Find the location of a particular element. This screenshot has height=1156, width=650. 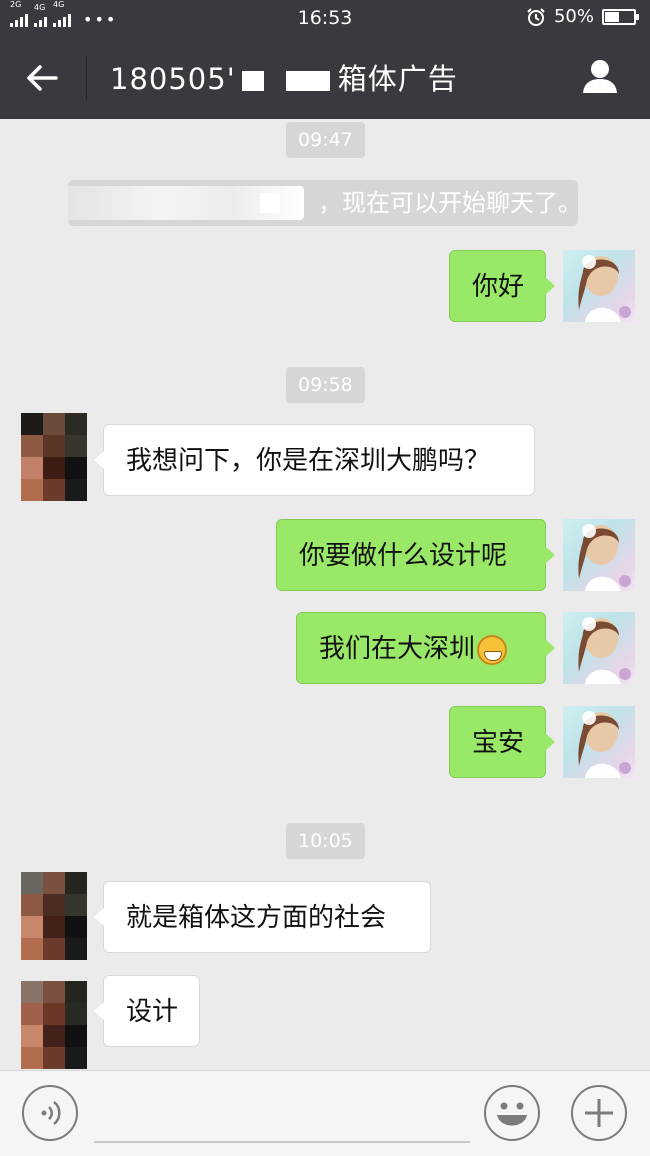

alarm-clock-icon is located at coordinates (536, 16).